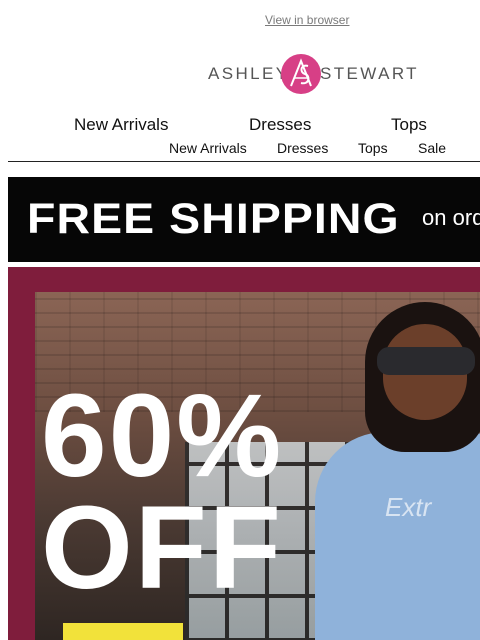  Describe the element at coordinates (408, 507) in the screenshot. I see `shirt-print: Extr` at that location.